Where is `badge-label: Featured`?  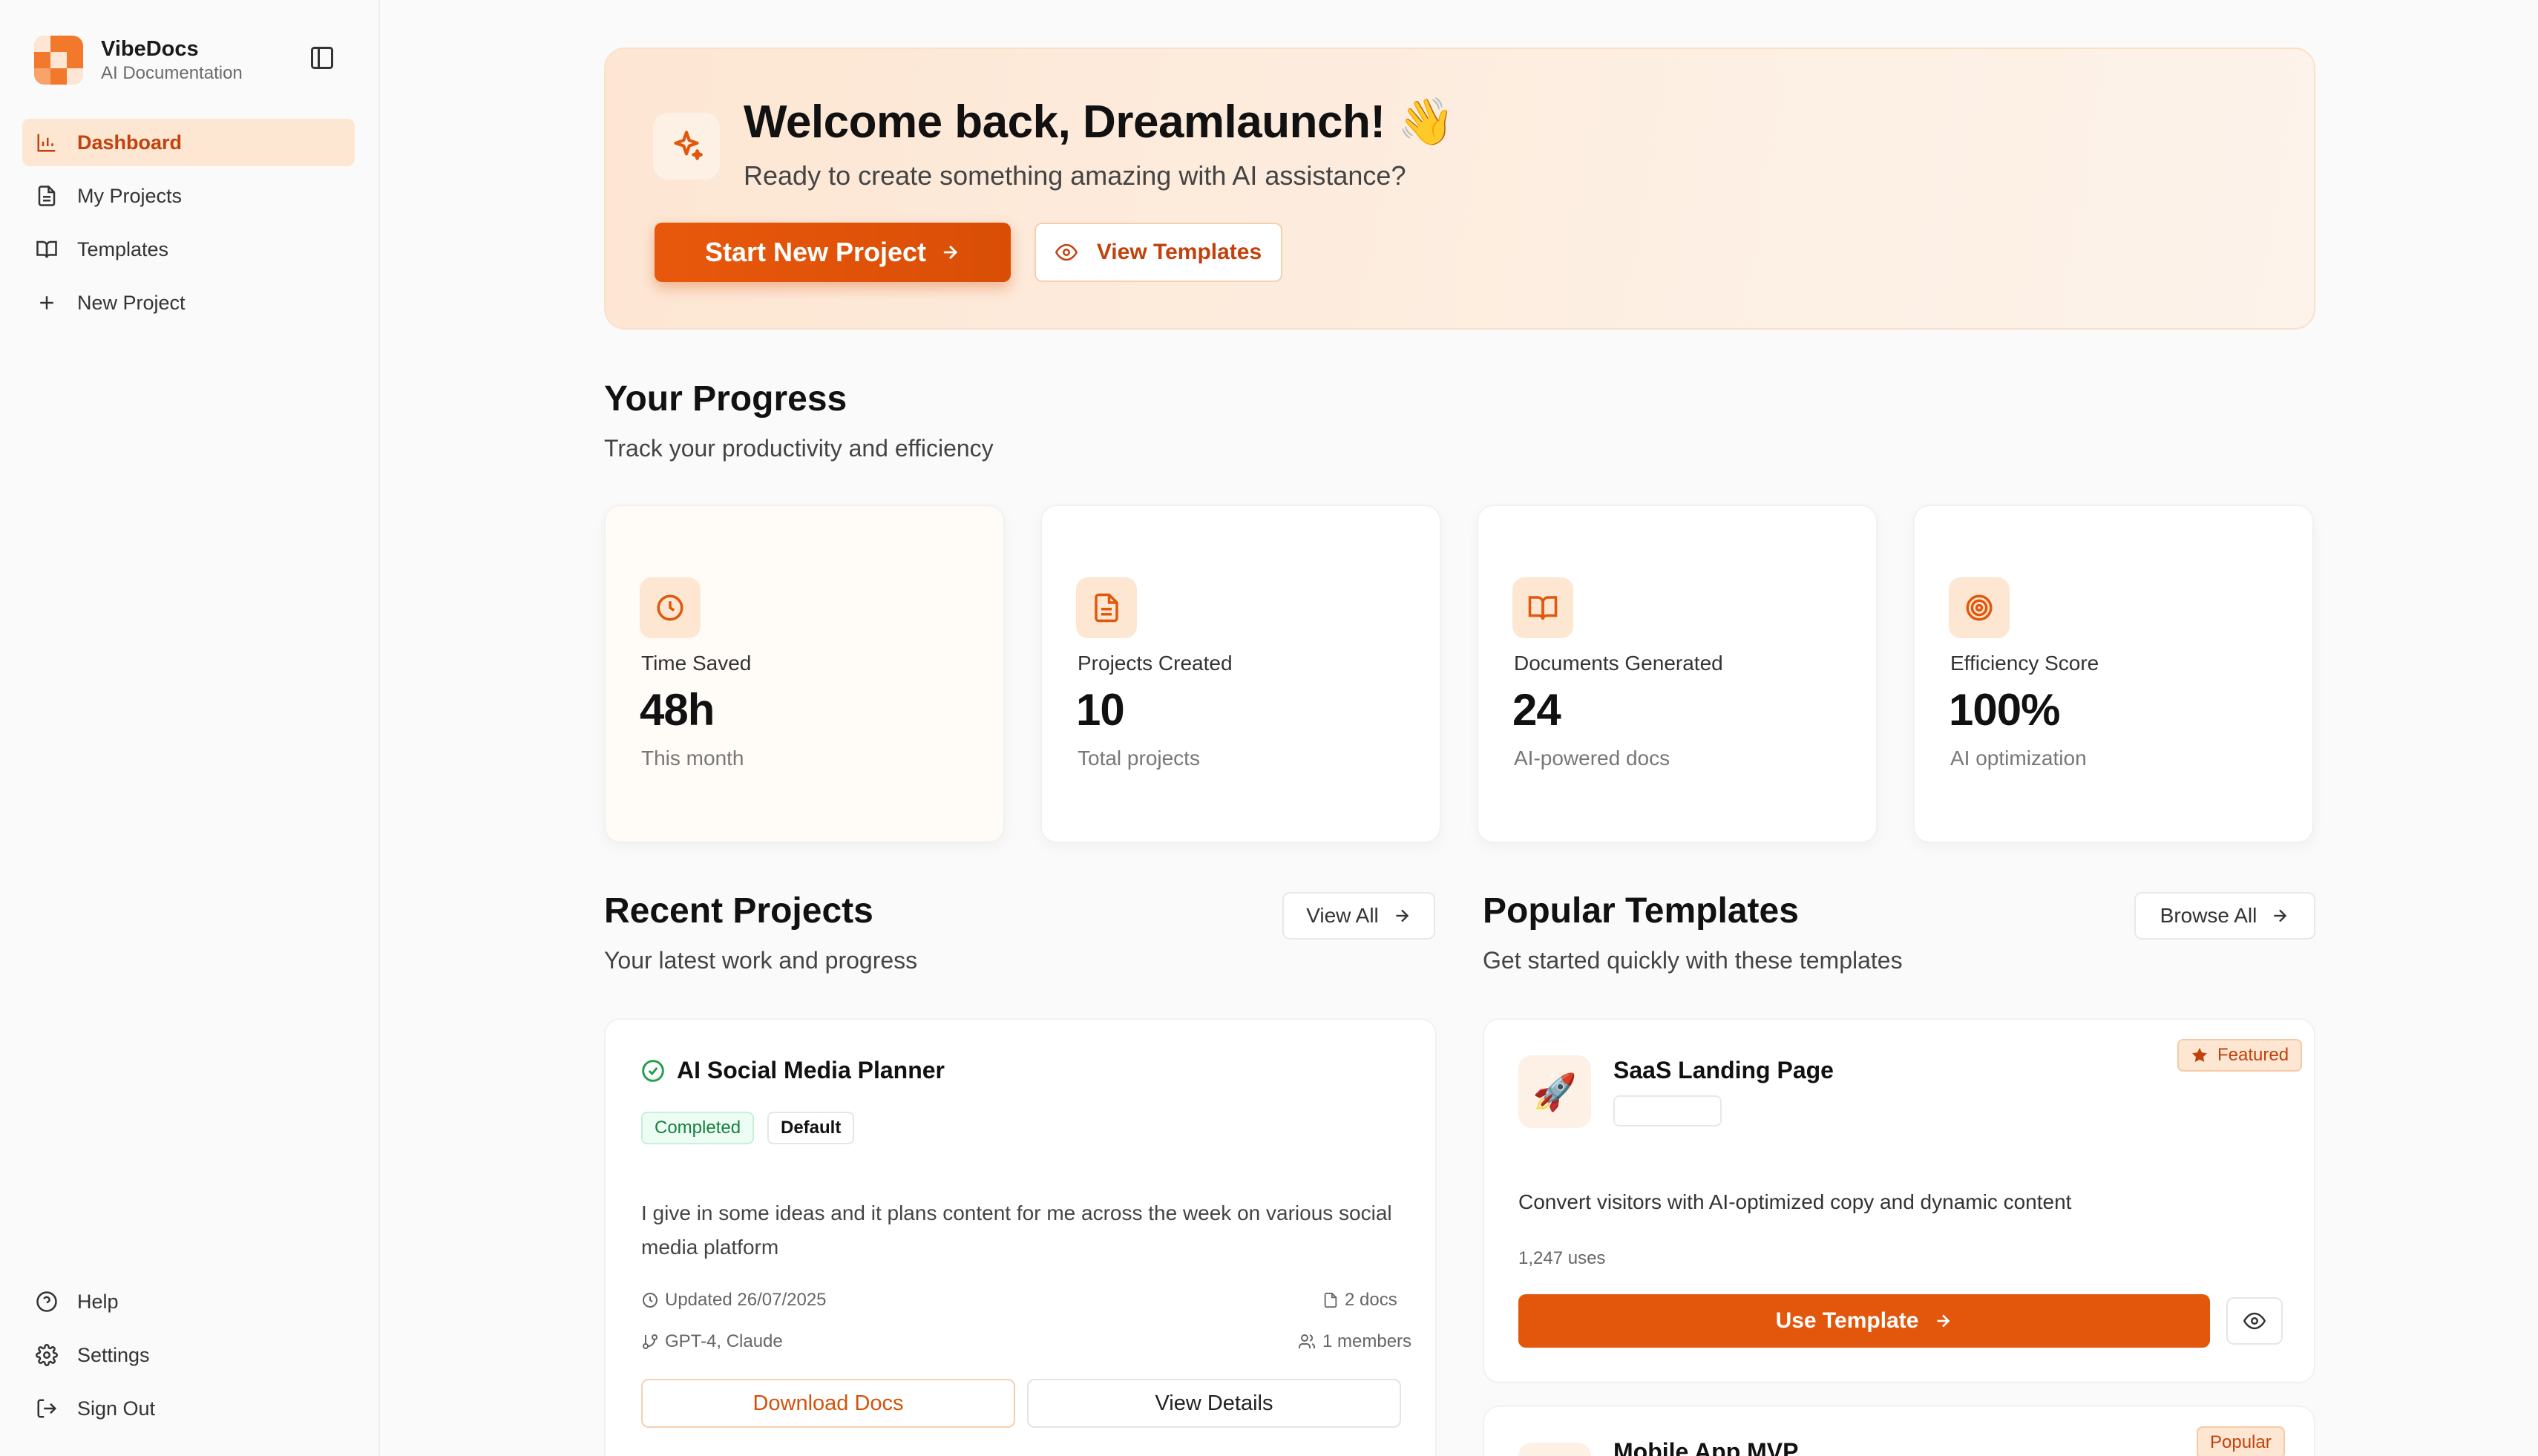 badge-label: Featured is located at coordinates (2253, 1055).